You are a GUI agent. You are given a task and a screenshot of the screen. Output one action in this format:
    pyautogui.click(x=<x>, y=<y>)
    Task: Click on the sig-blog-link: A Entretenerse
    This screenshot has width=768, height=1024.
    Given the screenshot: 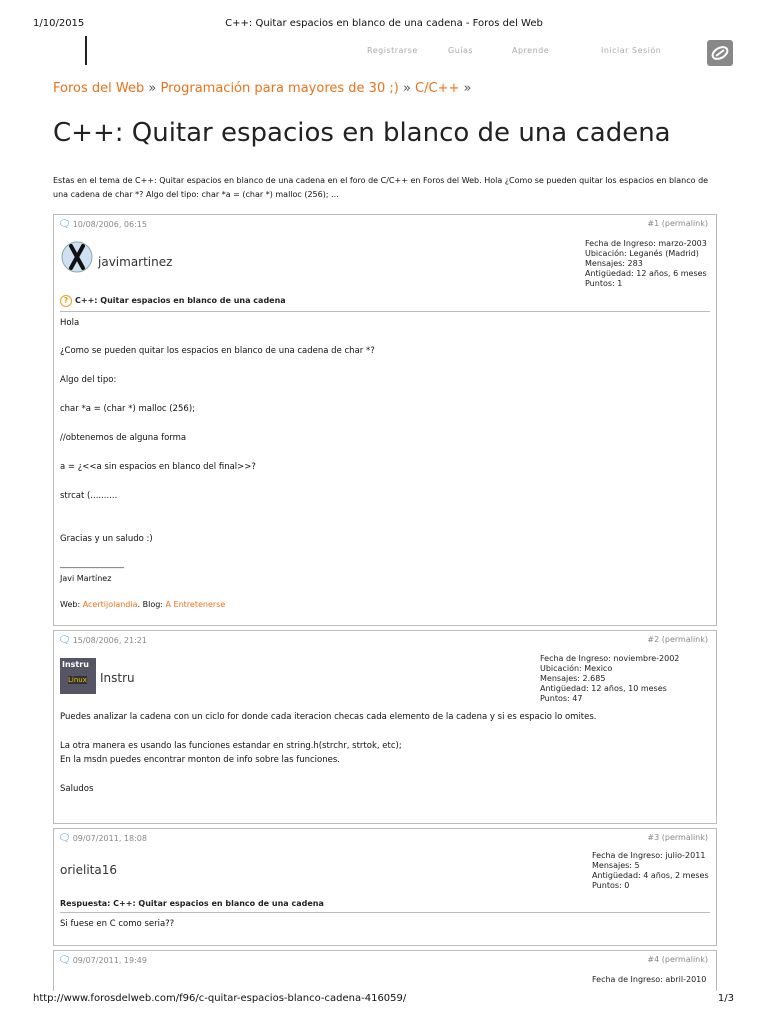 What is the action you would take?
    pyautogui.click(x=196, y=604)
    